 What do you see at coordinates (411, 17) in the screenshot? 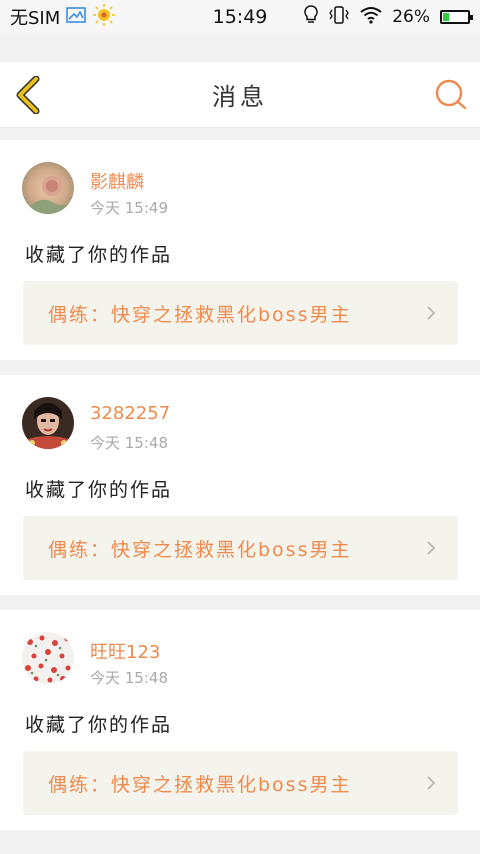
I see `battery-percent: 26%` at bounding box center [411, 17].